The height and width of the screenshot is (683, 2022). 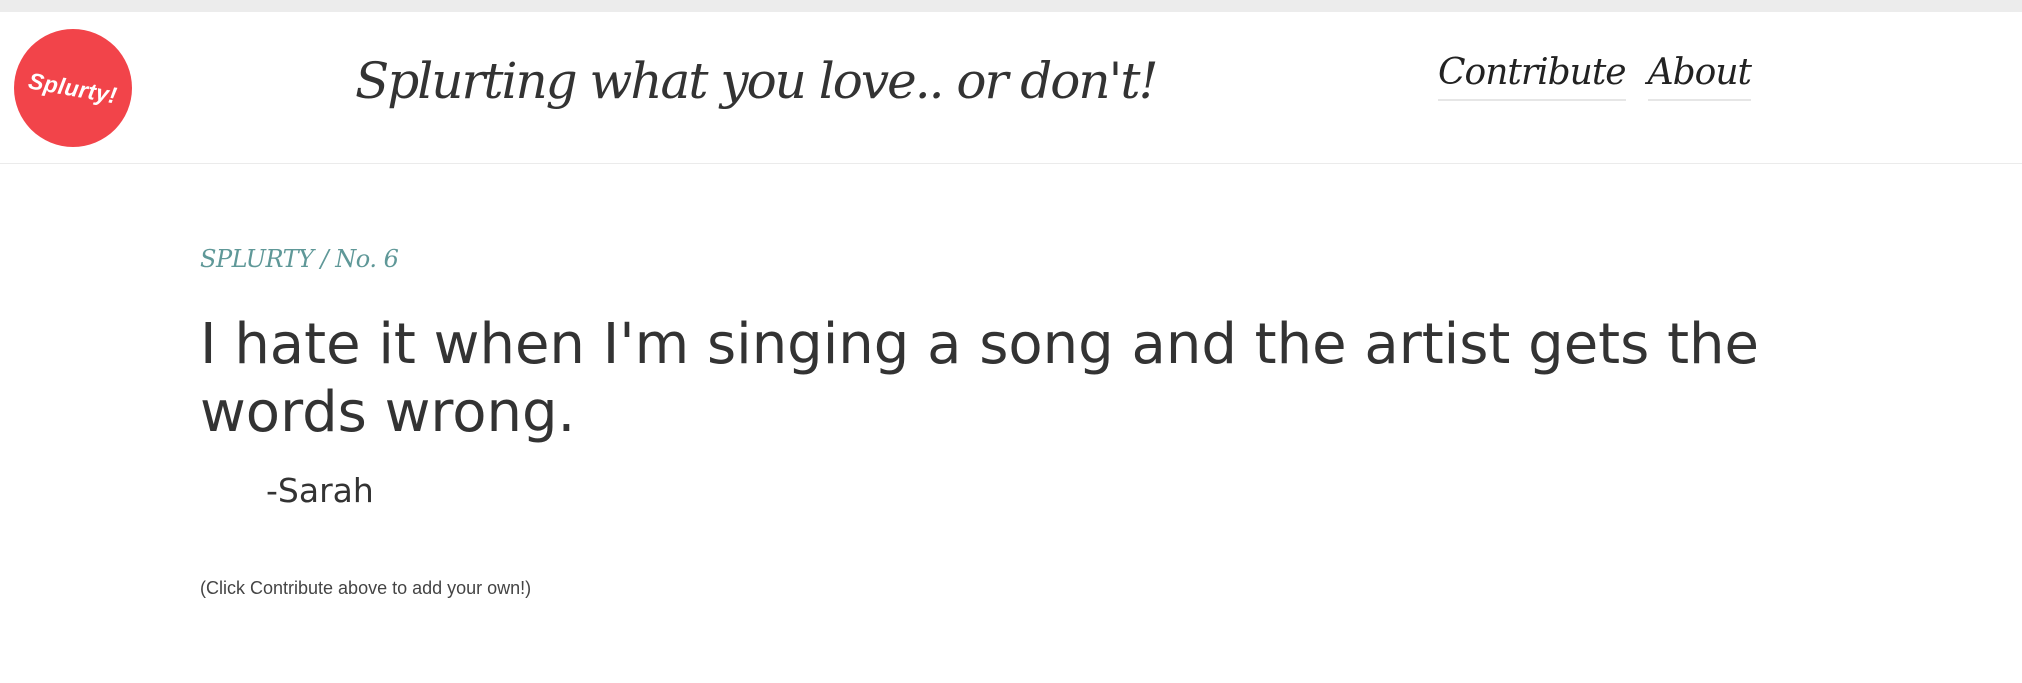 What do you see at coordinates (1699, 76) in the screenshot?
I see `nav-about-link: About` at bounding box center [1699, 76].